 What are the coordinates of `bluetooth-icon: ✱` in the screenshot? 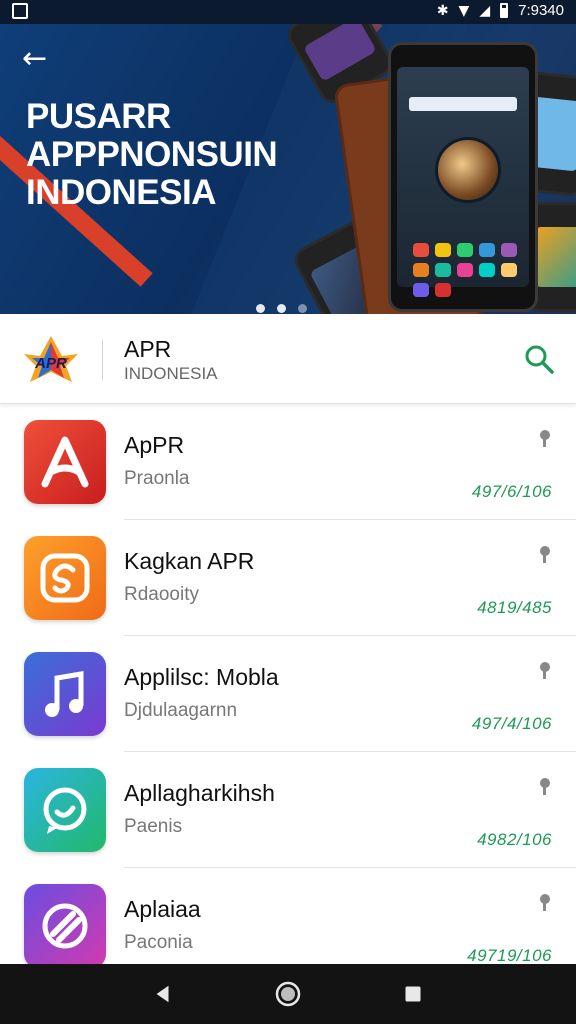 It's located at (442, 10).